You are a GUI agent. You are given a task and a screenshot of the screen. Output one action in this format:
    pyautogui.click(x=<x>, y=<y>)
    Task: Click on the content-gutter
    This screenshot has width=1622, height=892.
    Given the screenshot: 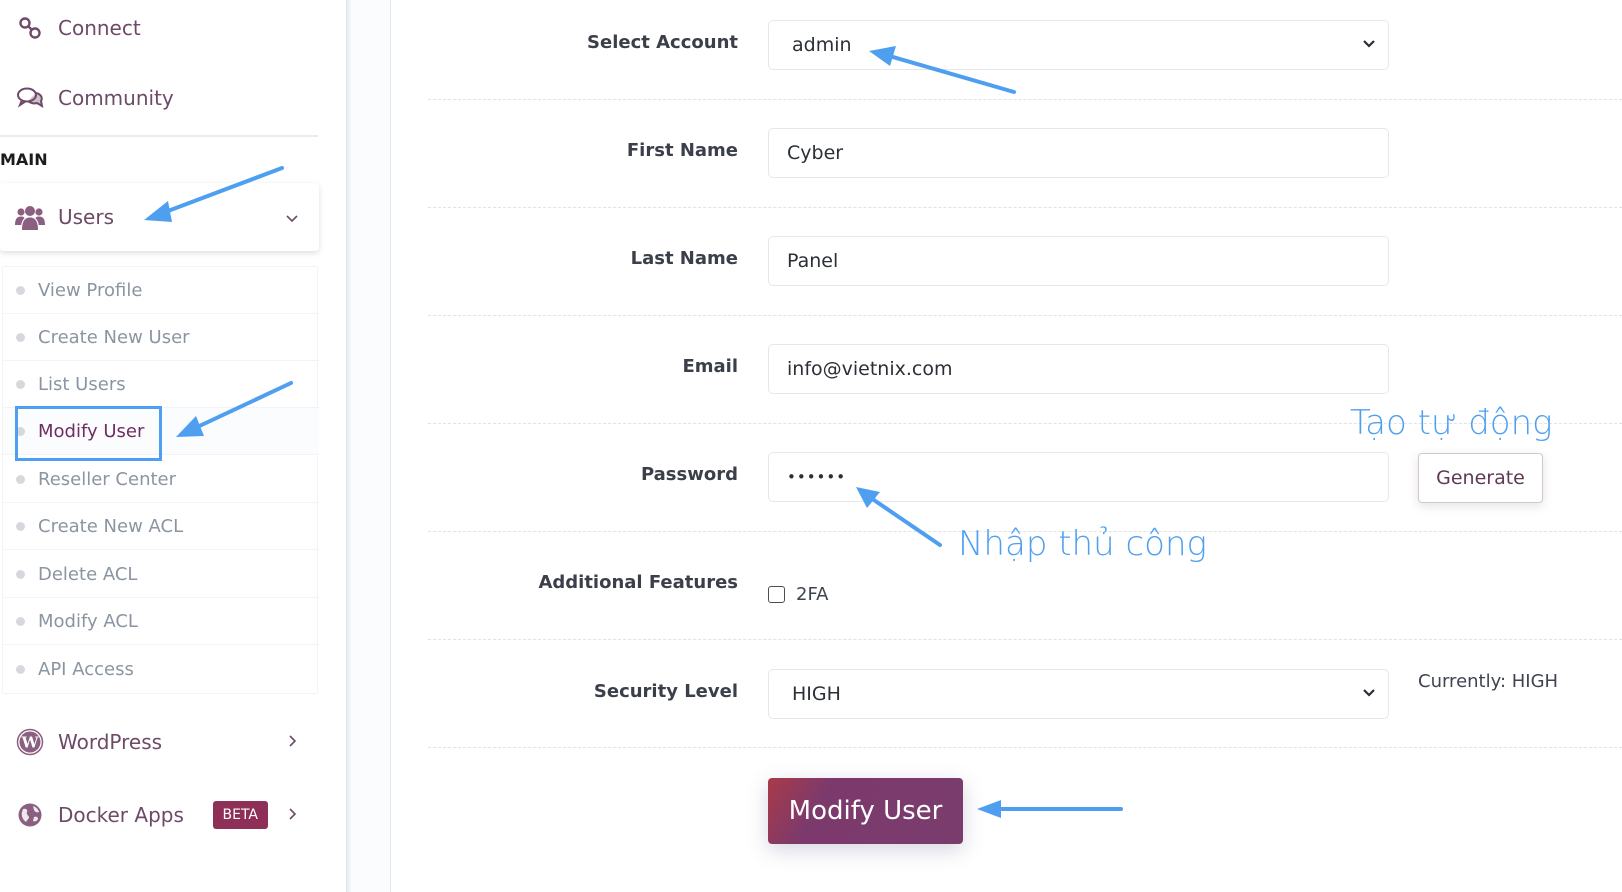 What is the action you would take?
    pyautogui.click(x=371, y=446)
    